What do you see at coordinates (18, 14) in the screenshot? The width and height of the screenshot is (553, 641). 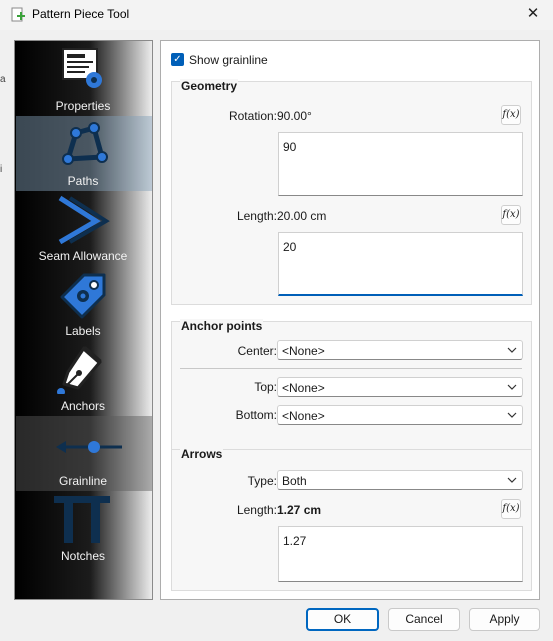 I see `app-icon` at bounding box center [18, 14].